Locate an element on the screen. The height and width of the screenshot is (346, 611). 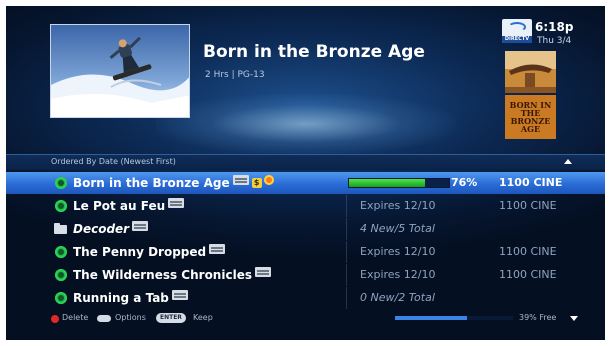
clock-date: Thu 3/4 is located at coordinates (554, 41).